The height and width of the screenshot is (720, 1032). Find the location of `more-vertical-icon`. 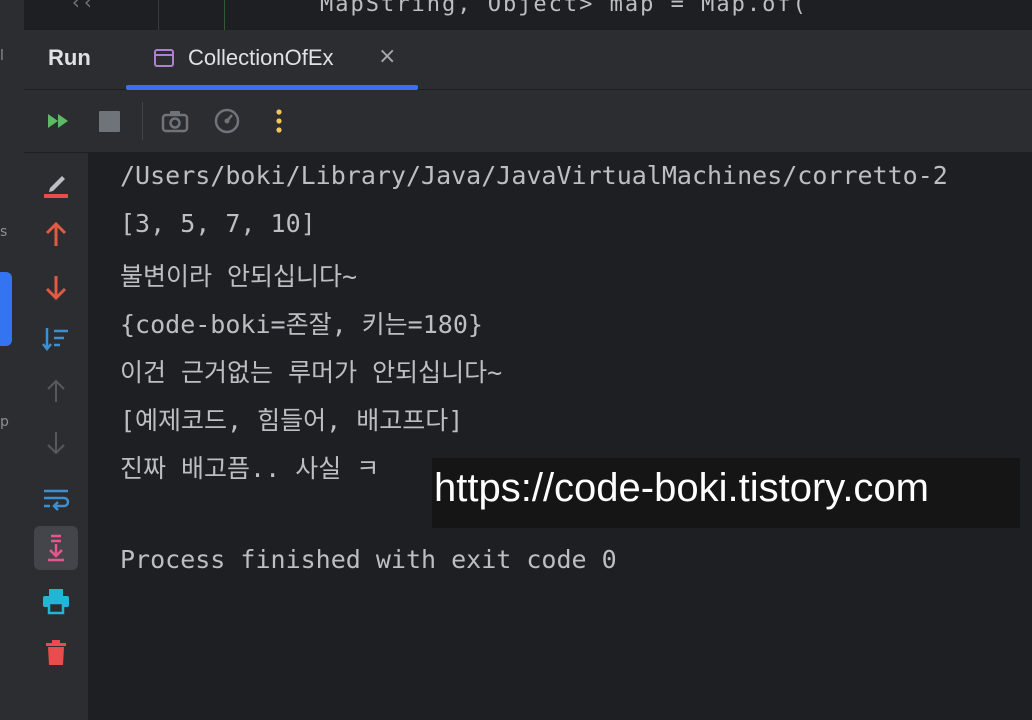

more-vertical-icon is located at coordinates (279, 121).